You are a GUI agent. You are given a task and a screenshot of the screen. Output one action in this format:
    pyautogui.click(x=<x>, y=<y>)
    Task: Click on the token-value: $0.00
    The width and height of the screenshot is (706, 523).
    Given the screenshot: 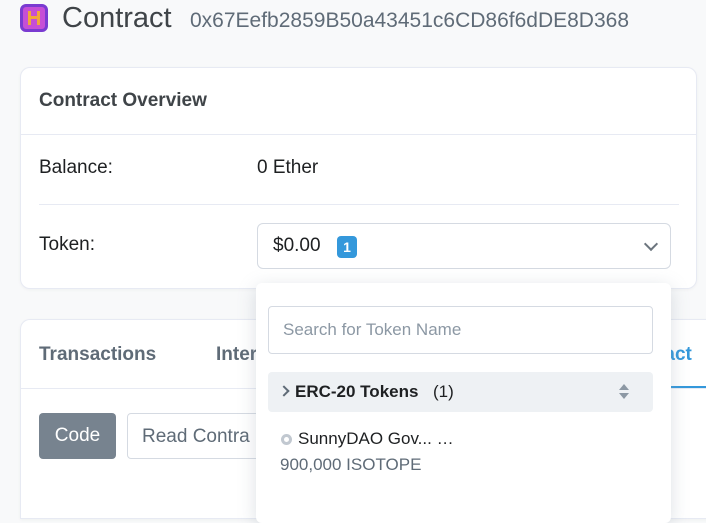 What is the action you would take?
    pyautogui.click(x=297, y=245)
    